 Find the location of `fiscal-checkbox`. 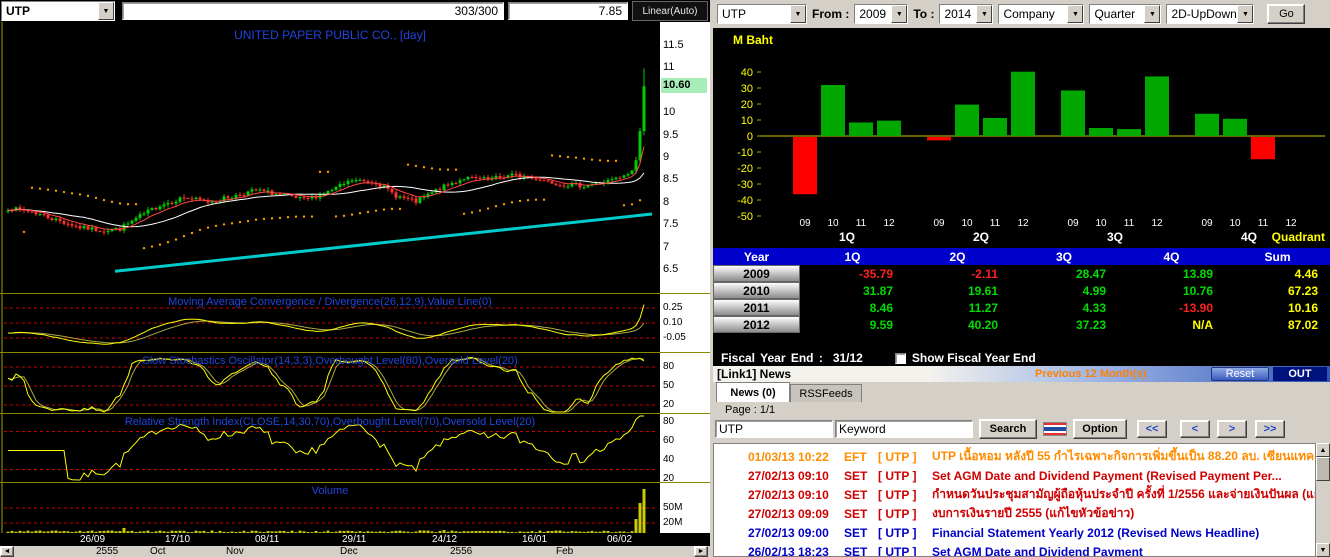

fiscal-checkbox is located at coordinates (900, 358).